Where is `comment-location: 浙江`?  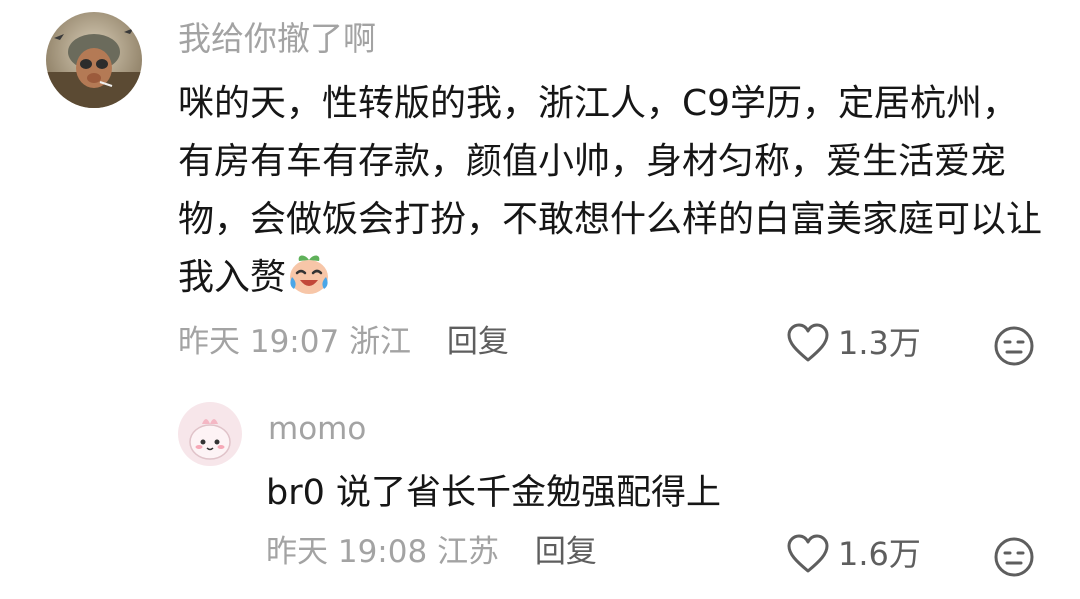 comment-location: 浙江 is located at coordinates (380, 342).